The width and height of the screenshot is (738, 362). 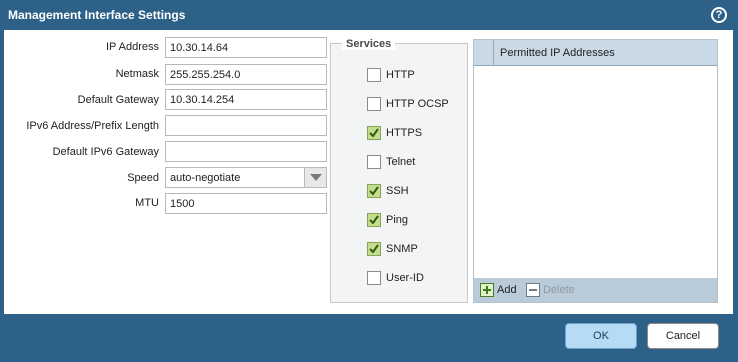 I want to click on netmask-input, so click(x=246, y=74).